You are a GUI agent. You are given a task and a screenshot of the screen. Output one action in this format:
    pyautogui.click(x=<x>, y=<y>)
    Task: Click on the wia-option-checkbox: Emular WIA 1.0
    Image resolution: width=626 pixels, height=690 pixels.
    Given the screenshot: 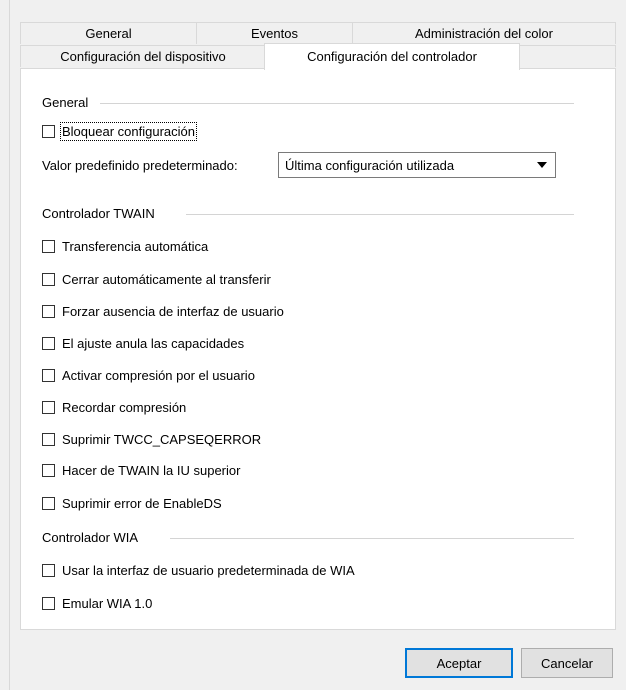 What is the action you would take?
    pyautogui.click(x=97, y=603)
    